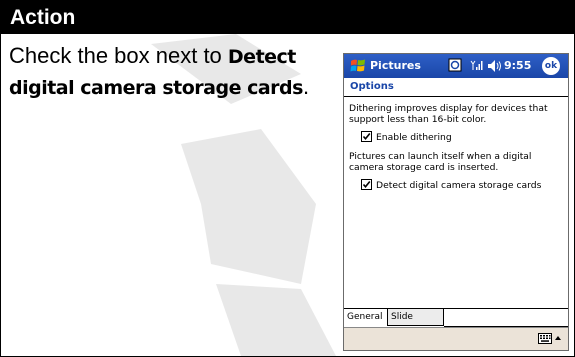  Describe the element at coordinates (306, 86) in the screenshot. I see `instruction-suffix: .` at that location.